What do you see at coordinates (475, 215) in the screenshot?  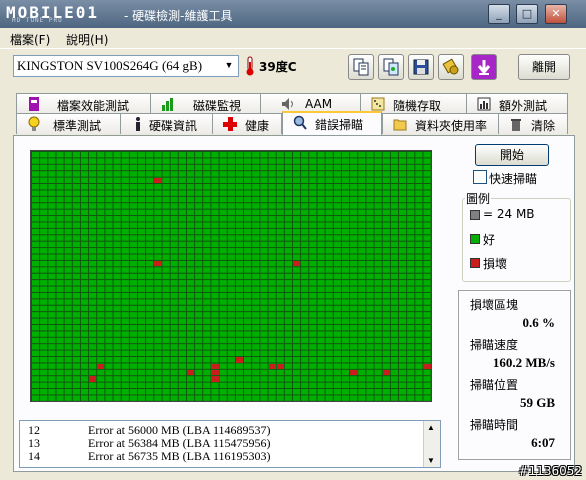 I see `legend-block-swatch` at bounding box center [475, 215].